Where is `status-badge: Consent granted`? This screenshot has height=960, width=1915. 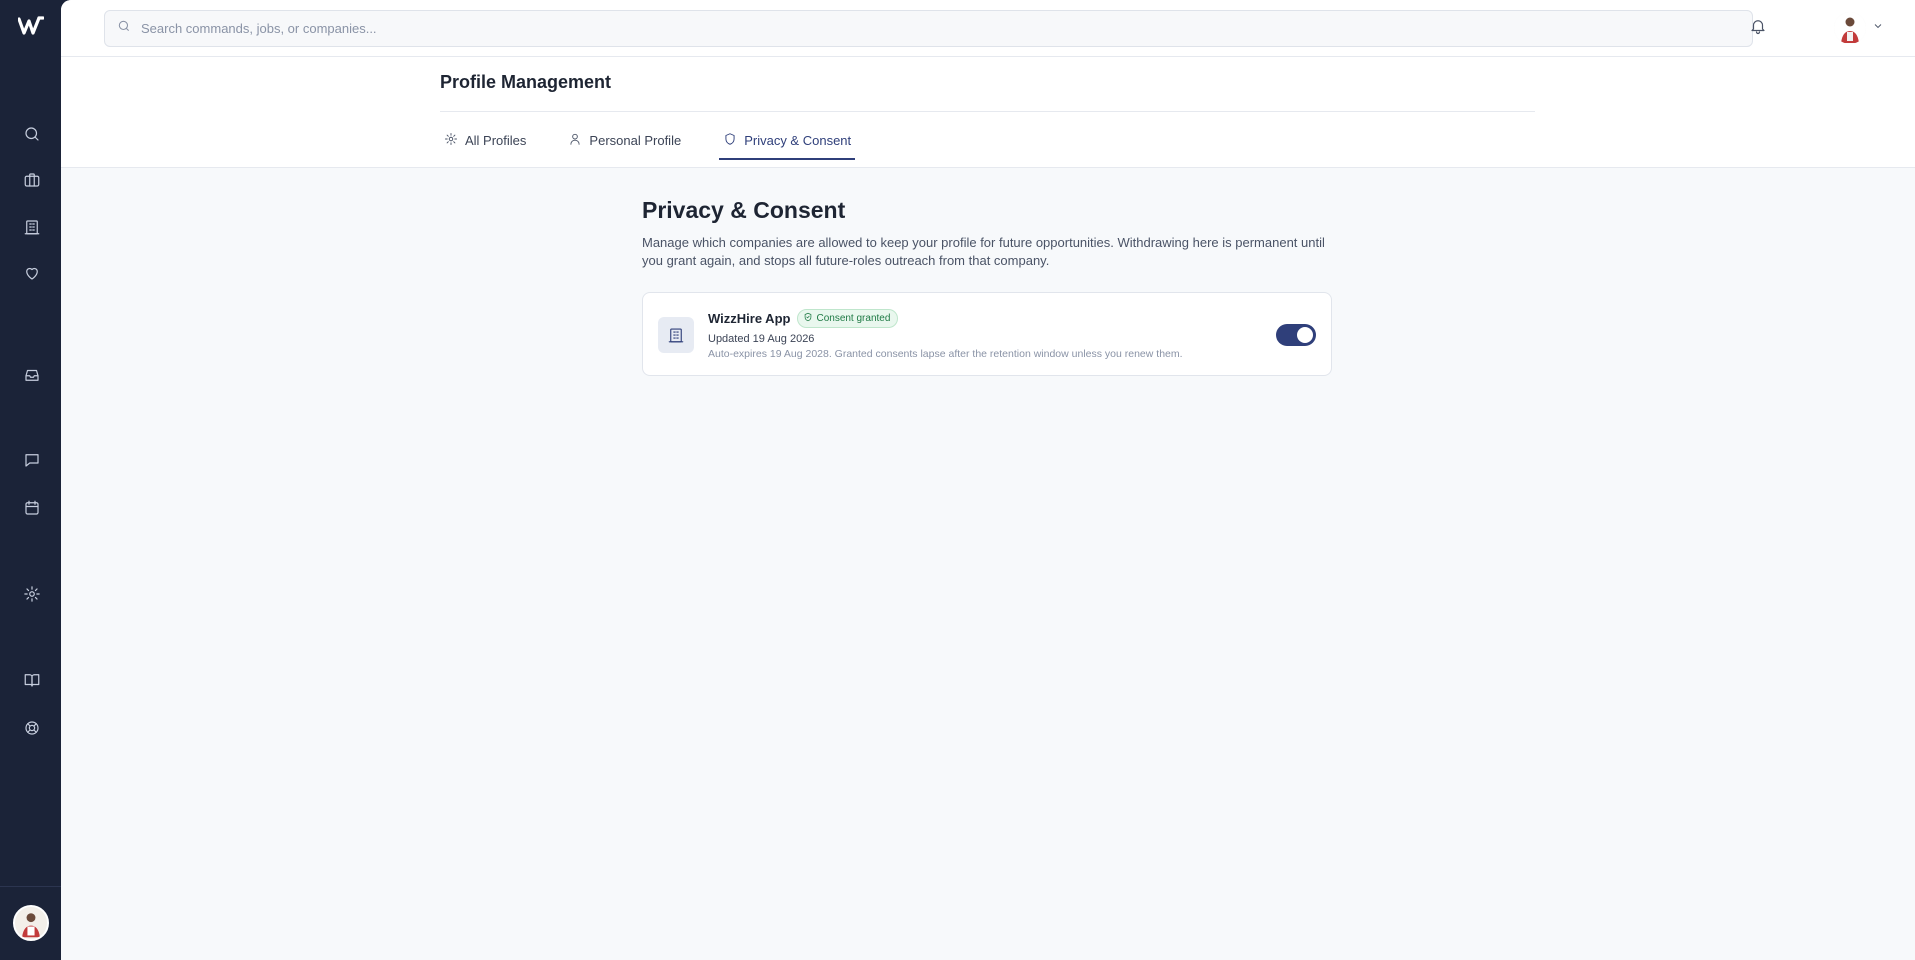
status-badge: Consent granted is located at coordinates (848, 318).